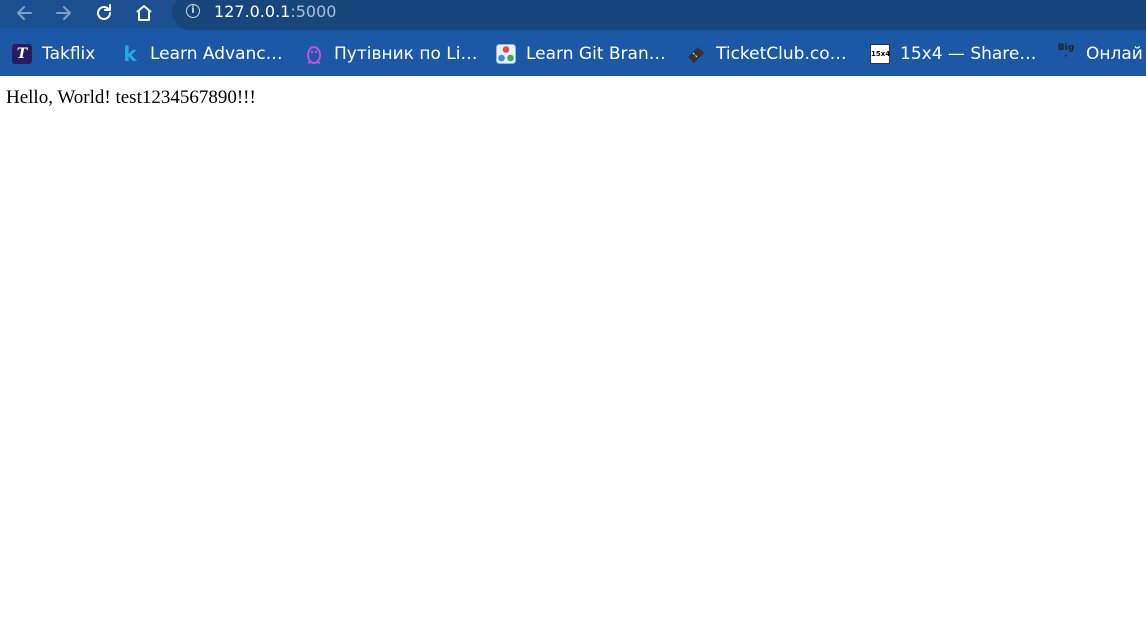  I want to click on home-button, so click(144, 13).